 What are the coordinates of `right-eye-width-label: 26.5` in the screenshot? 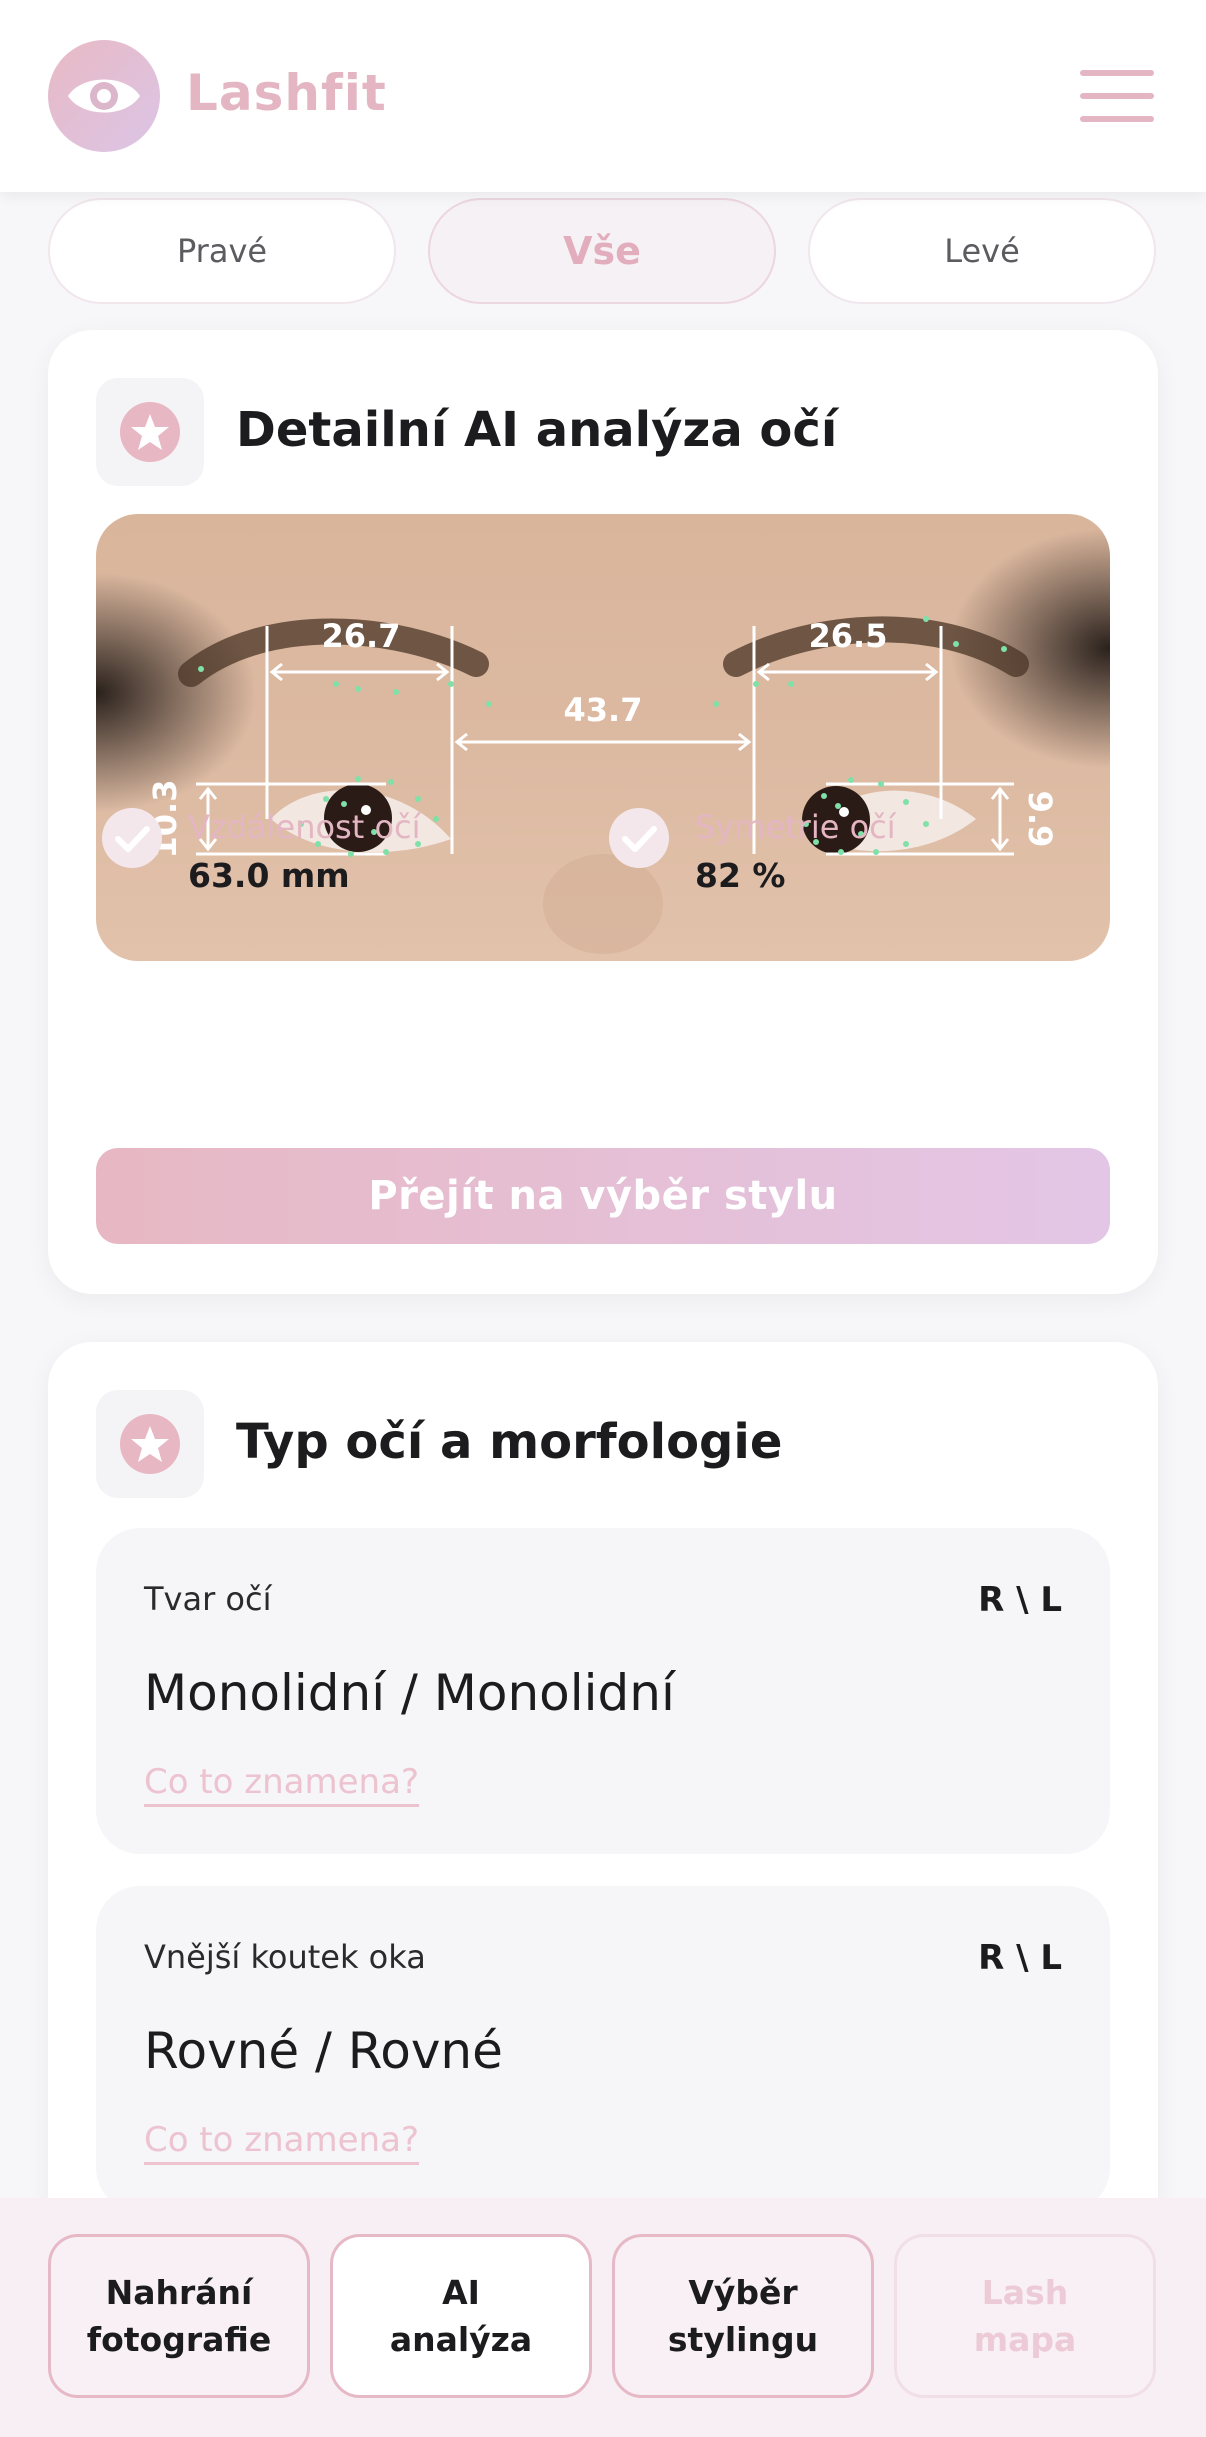 It's located at (848, 636).